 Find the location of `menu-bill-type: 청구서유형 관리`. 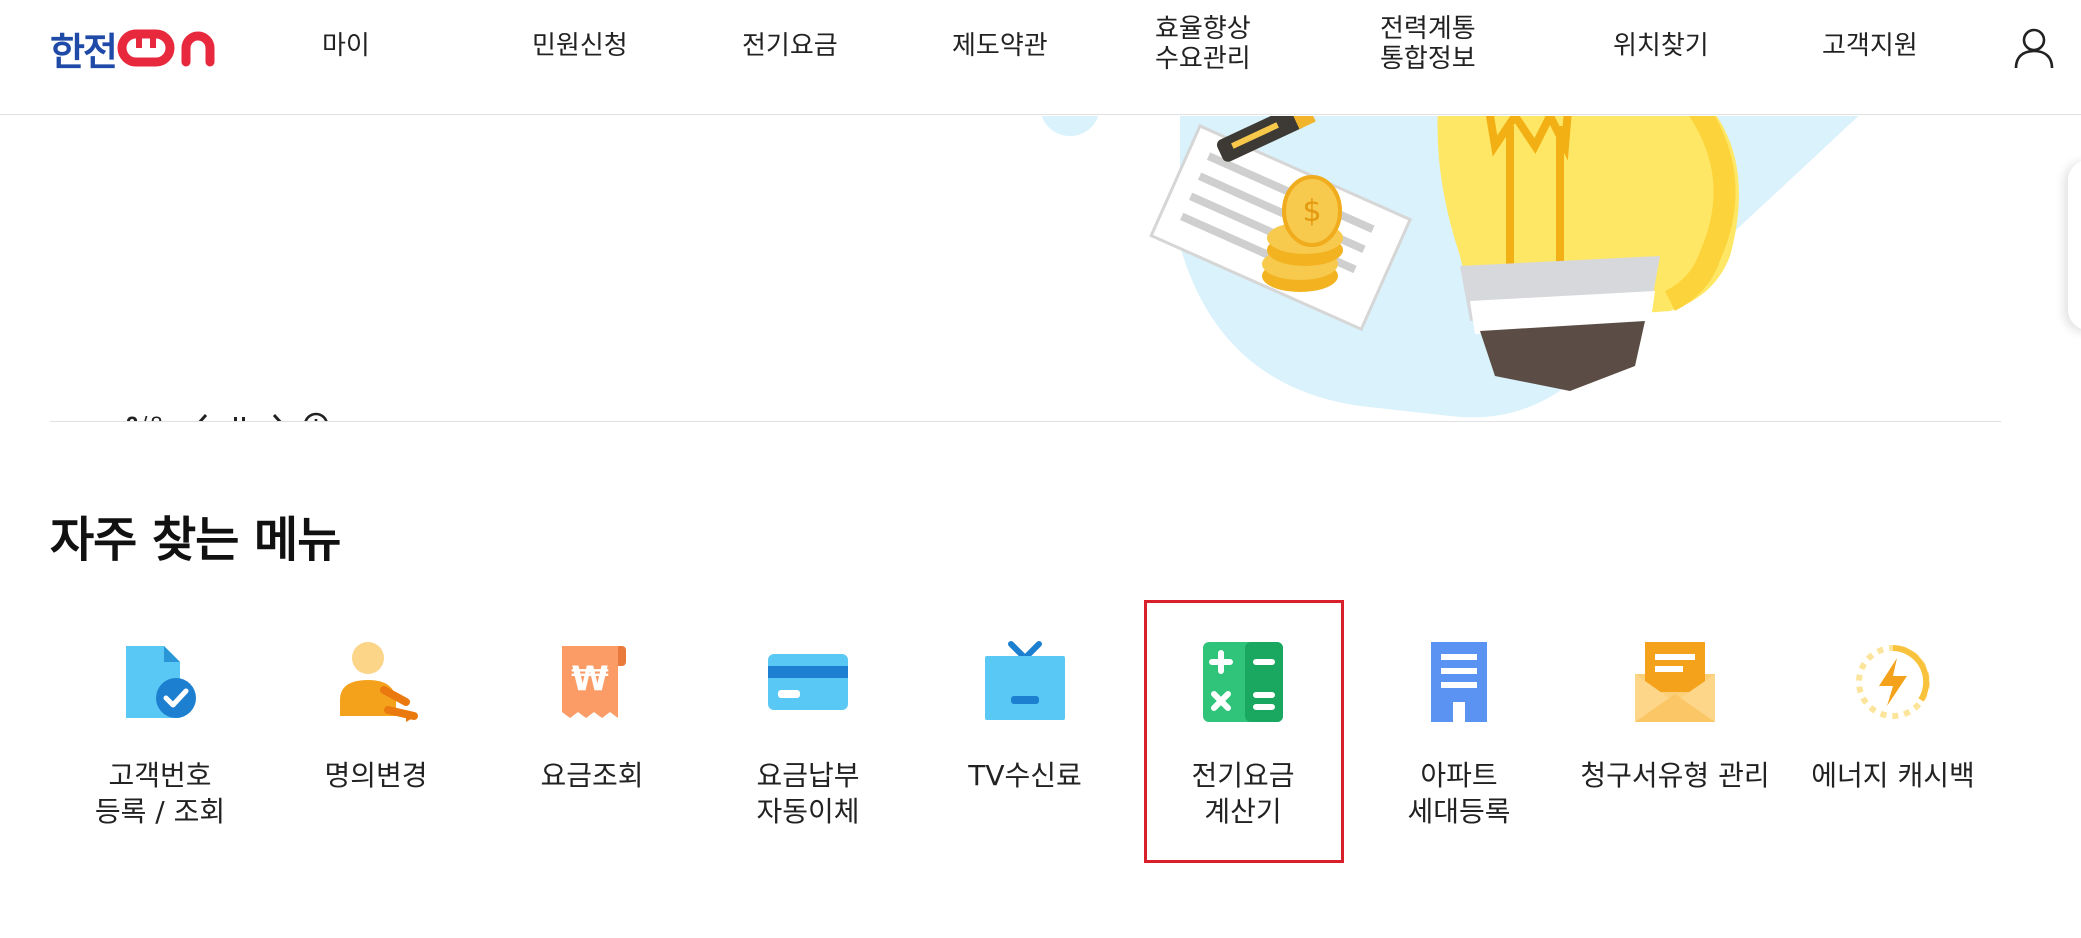

menu-bill-type: 청구서유형 관리 is located at coordinates (1675, 717).